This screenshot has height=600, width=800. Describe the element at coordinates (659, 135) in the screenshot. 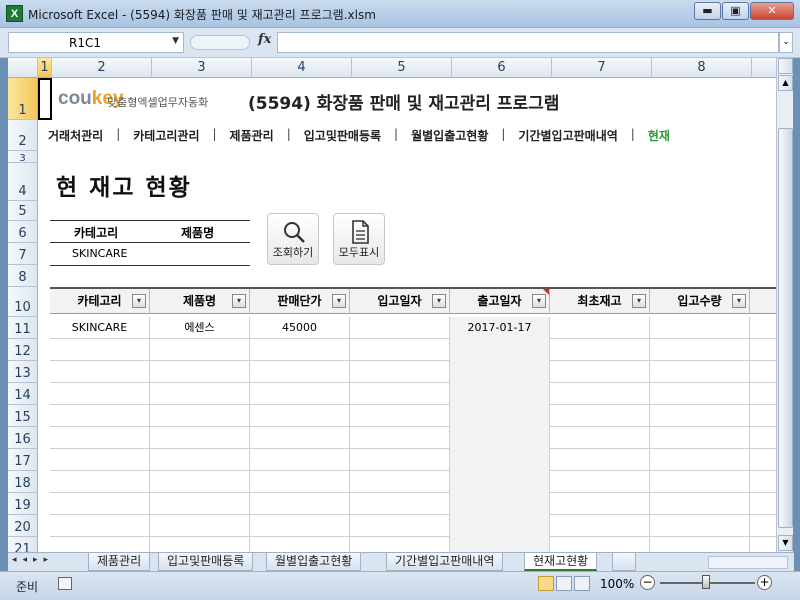

I see `menu-item-current-stock: 현재` at that location.